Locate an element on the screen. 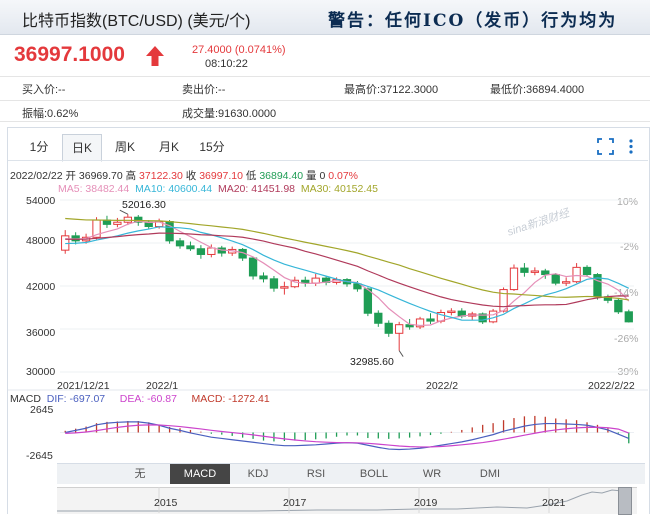 This screenshot has width=650, height=515. year-2015: 2015 is located at coordinates (166, 503).